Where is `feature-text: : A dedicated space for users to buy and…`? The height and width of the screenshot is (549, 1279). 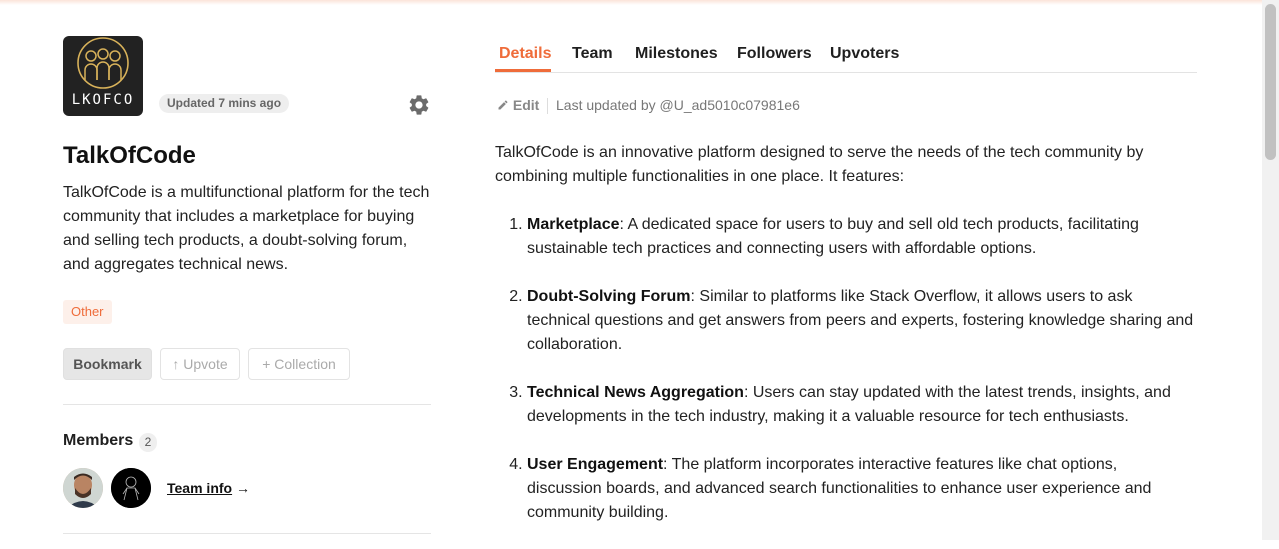 feature-text: : A dedicated space for users to buy and… is located at coordinates (833, 236).